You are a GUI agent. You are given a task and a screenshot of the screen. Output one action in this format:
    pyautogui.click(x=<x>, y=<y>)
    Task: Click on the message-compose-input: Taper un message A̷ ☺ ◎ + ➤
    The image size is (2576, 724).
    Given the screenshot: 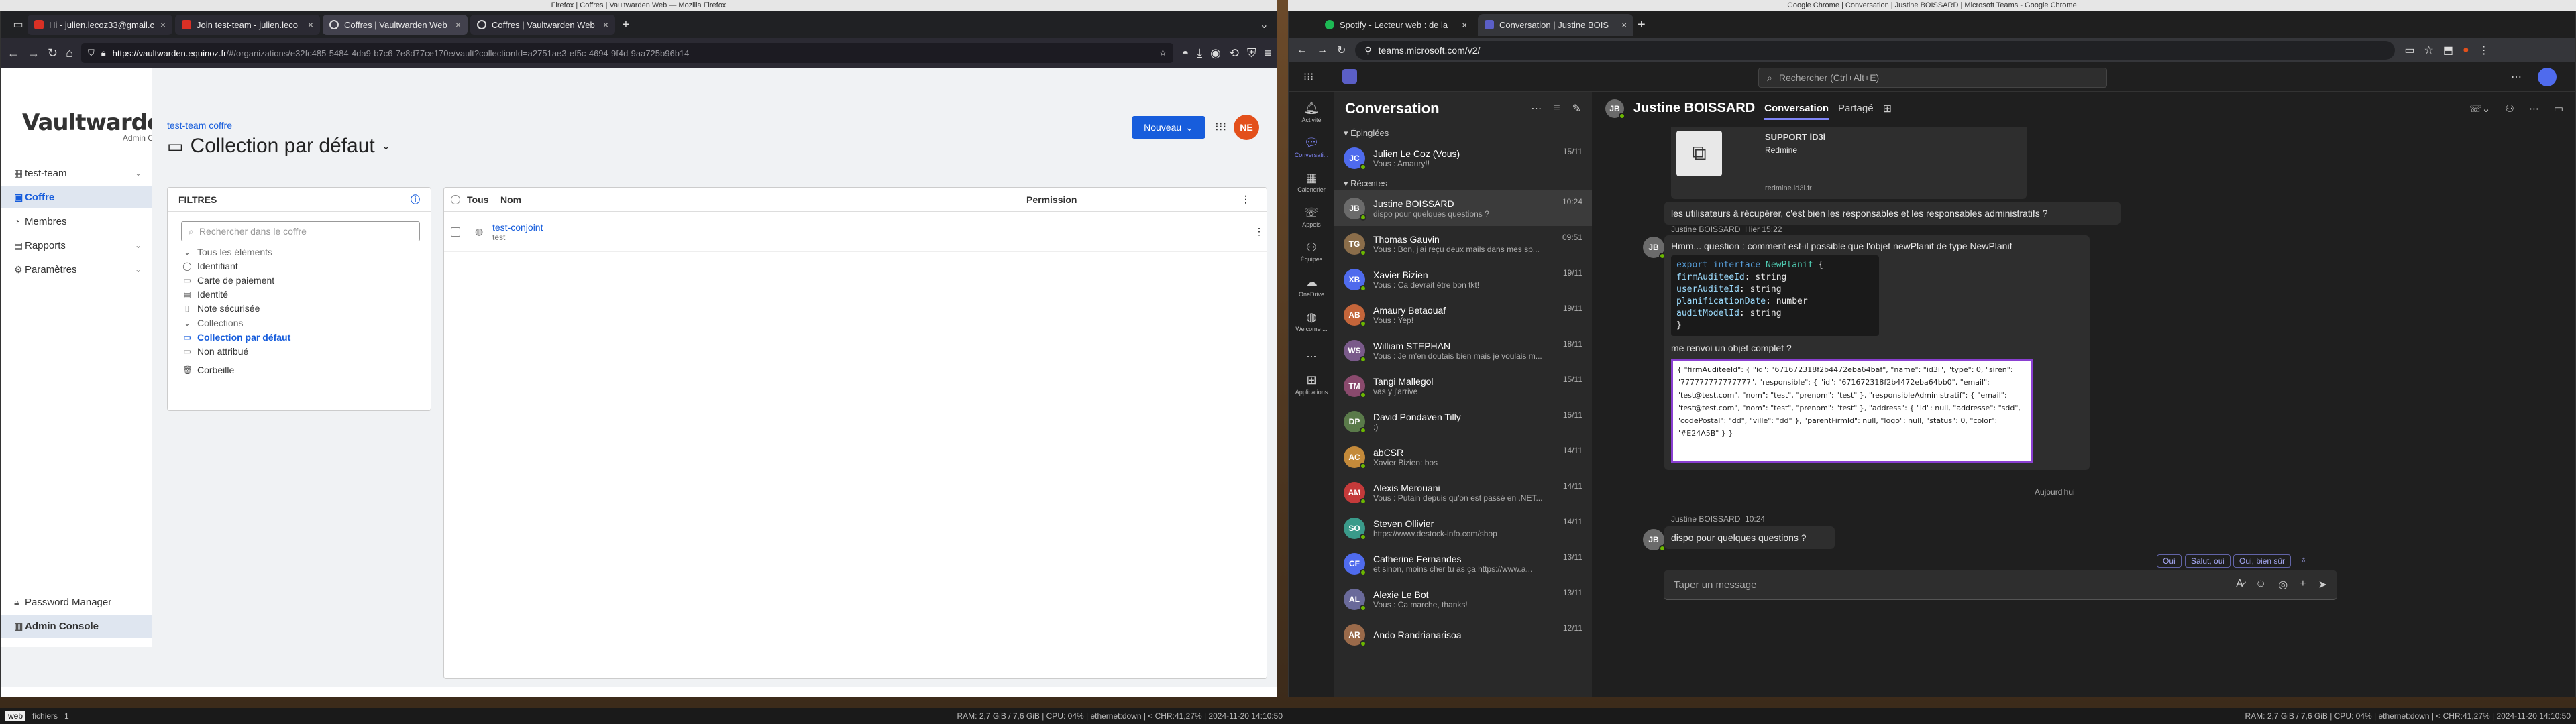 What is the action you would take?
    pyautogui.click(x=2000, y=585)
    